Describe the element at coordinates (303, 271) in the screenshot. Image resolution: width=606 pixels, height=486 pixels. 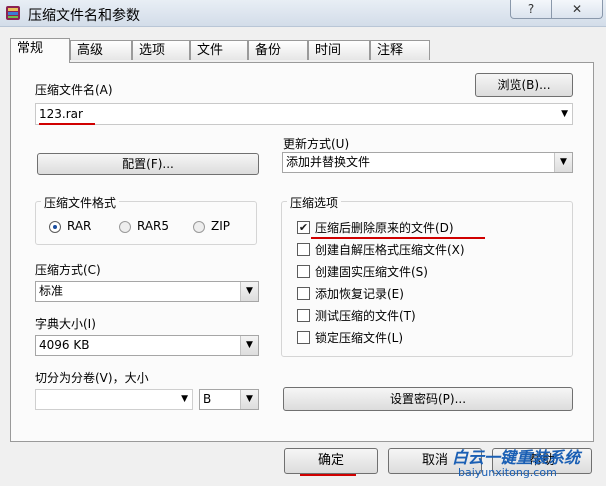
I see `checkbox-solid` at that location.